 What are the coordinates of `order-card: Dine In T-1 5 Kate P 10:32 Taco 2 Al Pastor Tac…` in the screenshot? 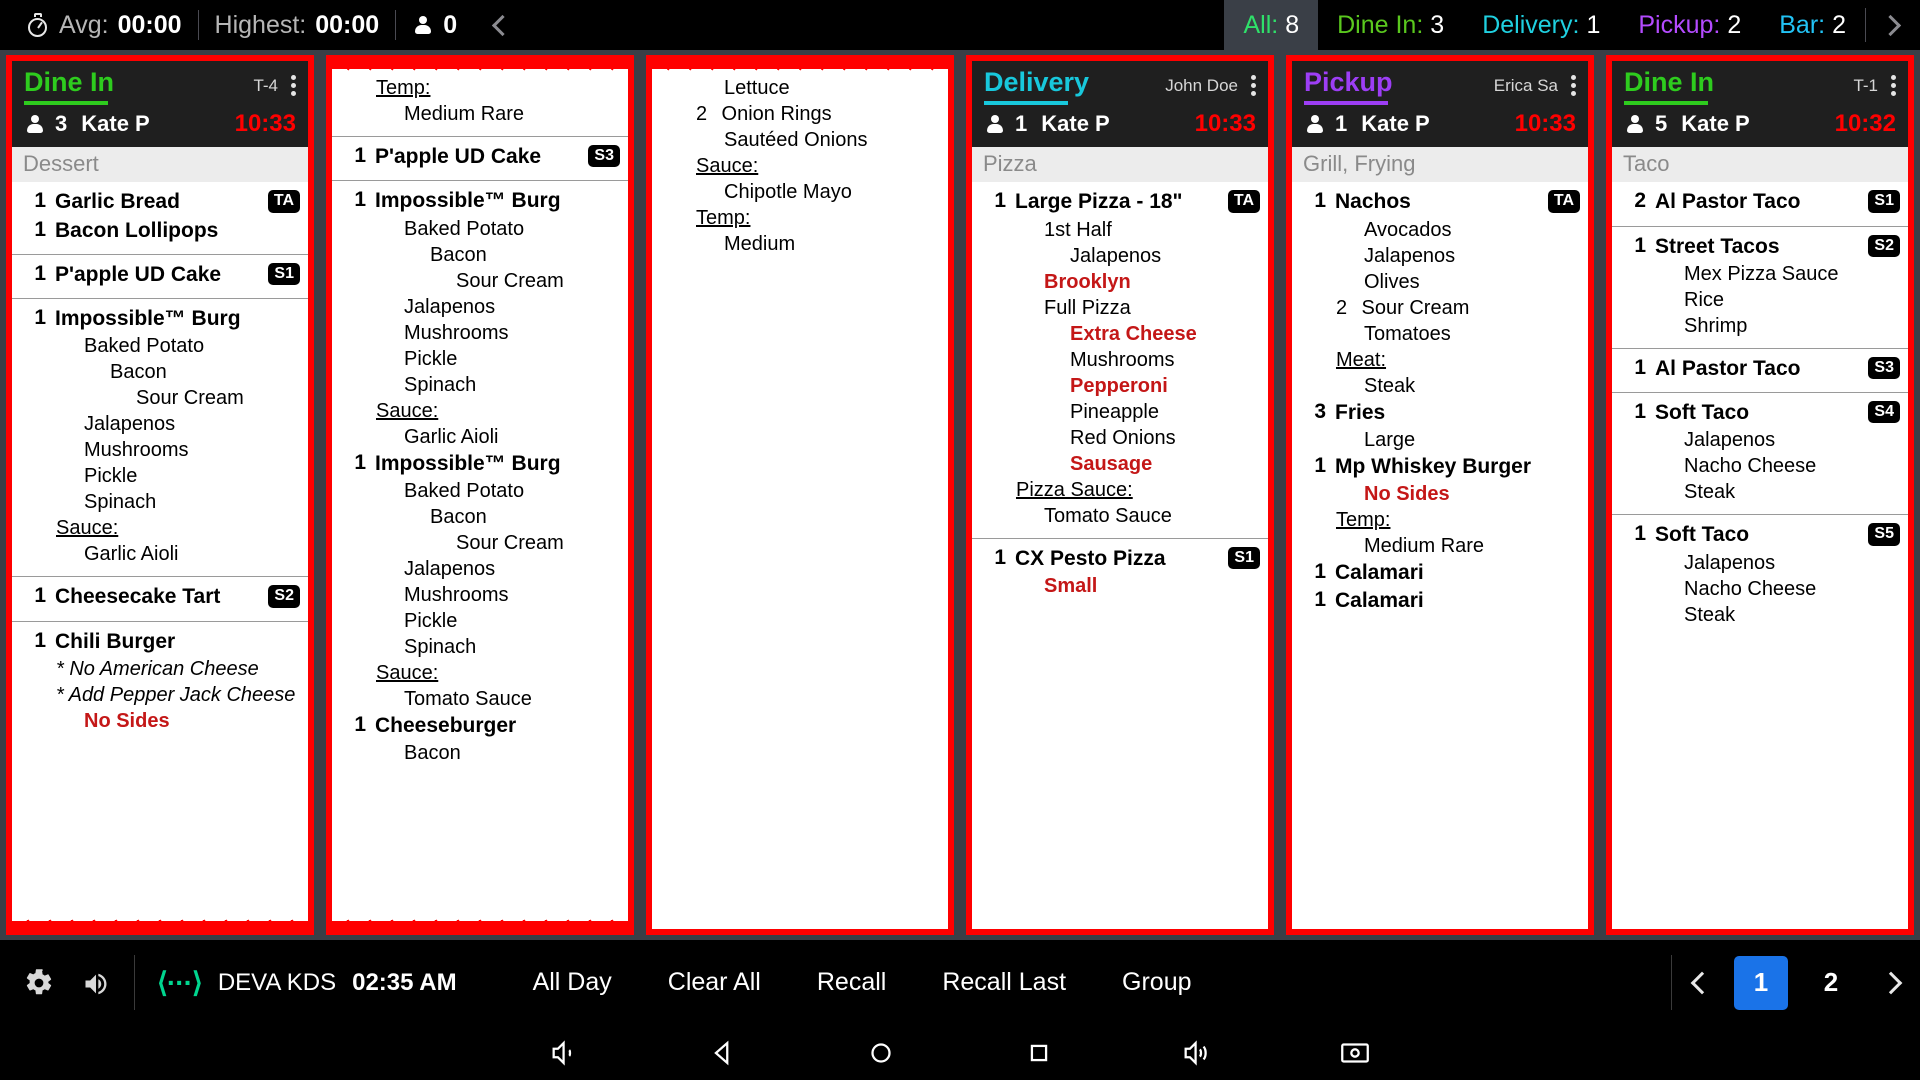 It's located at (1760, 495).